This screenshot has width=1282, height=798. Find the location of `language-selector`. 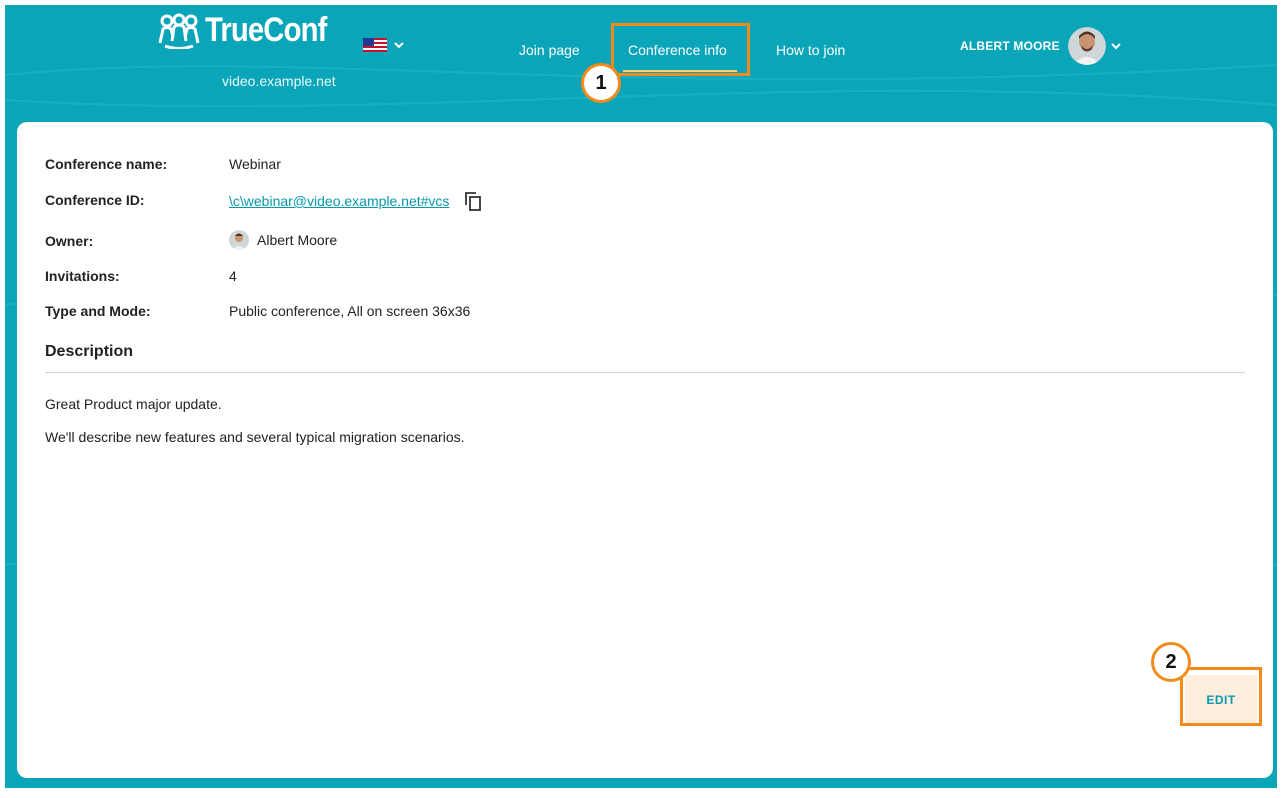

language-selector is located at coordinates (384, 45).